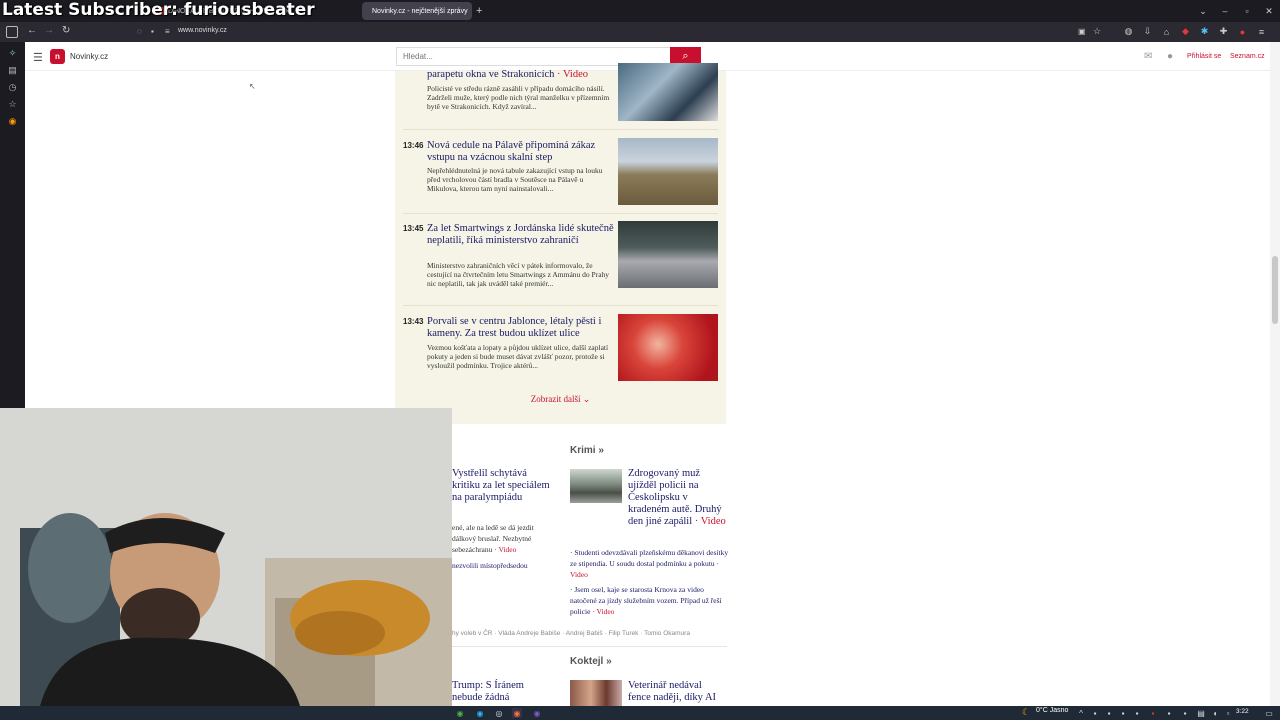 The width and height of the screenshot is (1280, 720). Describe the element at coordinates (591, 661) in the screenshot. I see `section-koktejl: Koktejl »` at that location.